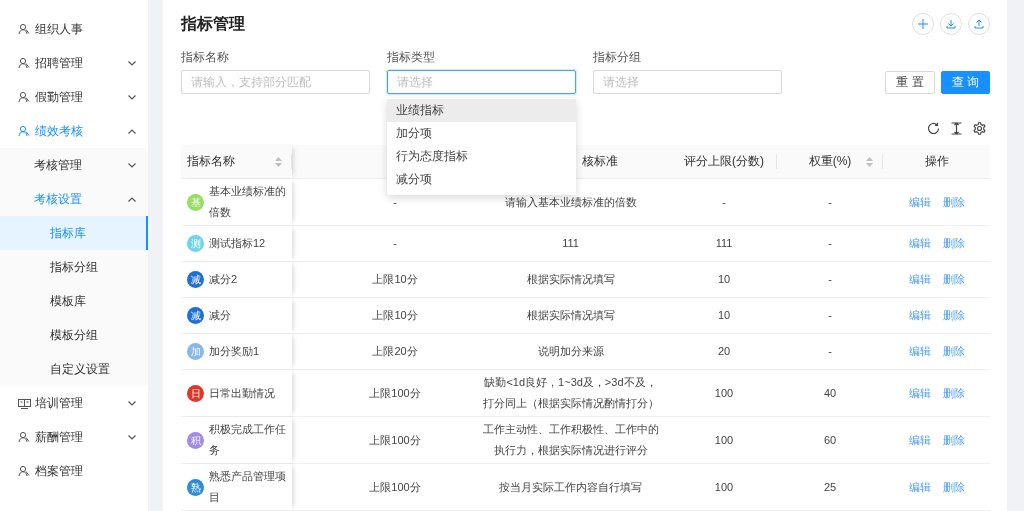 The width and height of the screenshot is (1024, 511). Describe the element at coordinates (570, 440) in the screenshot. I see `table-cell-text: 工作主动性、工作积极性、工作中的执行力，根据实际情况进行评分` at that location.